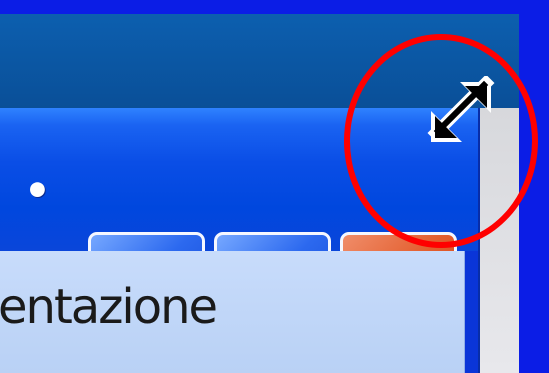 This screenshot has height=373, width=549. What do you see at coordinates (461, 109) in the screenshot?
I see `diagonal-resize-cursor-icon` at bounding box center [461, 109].